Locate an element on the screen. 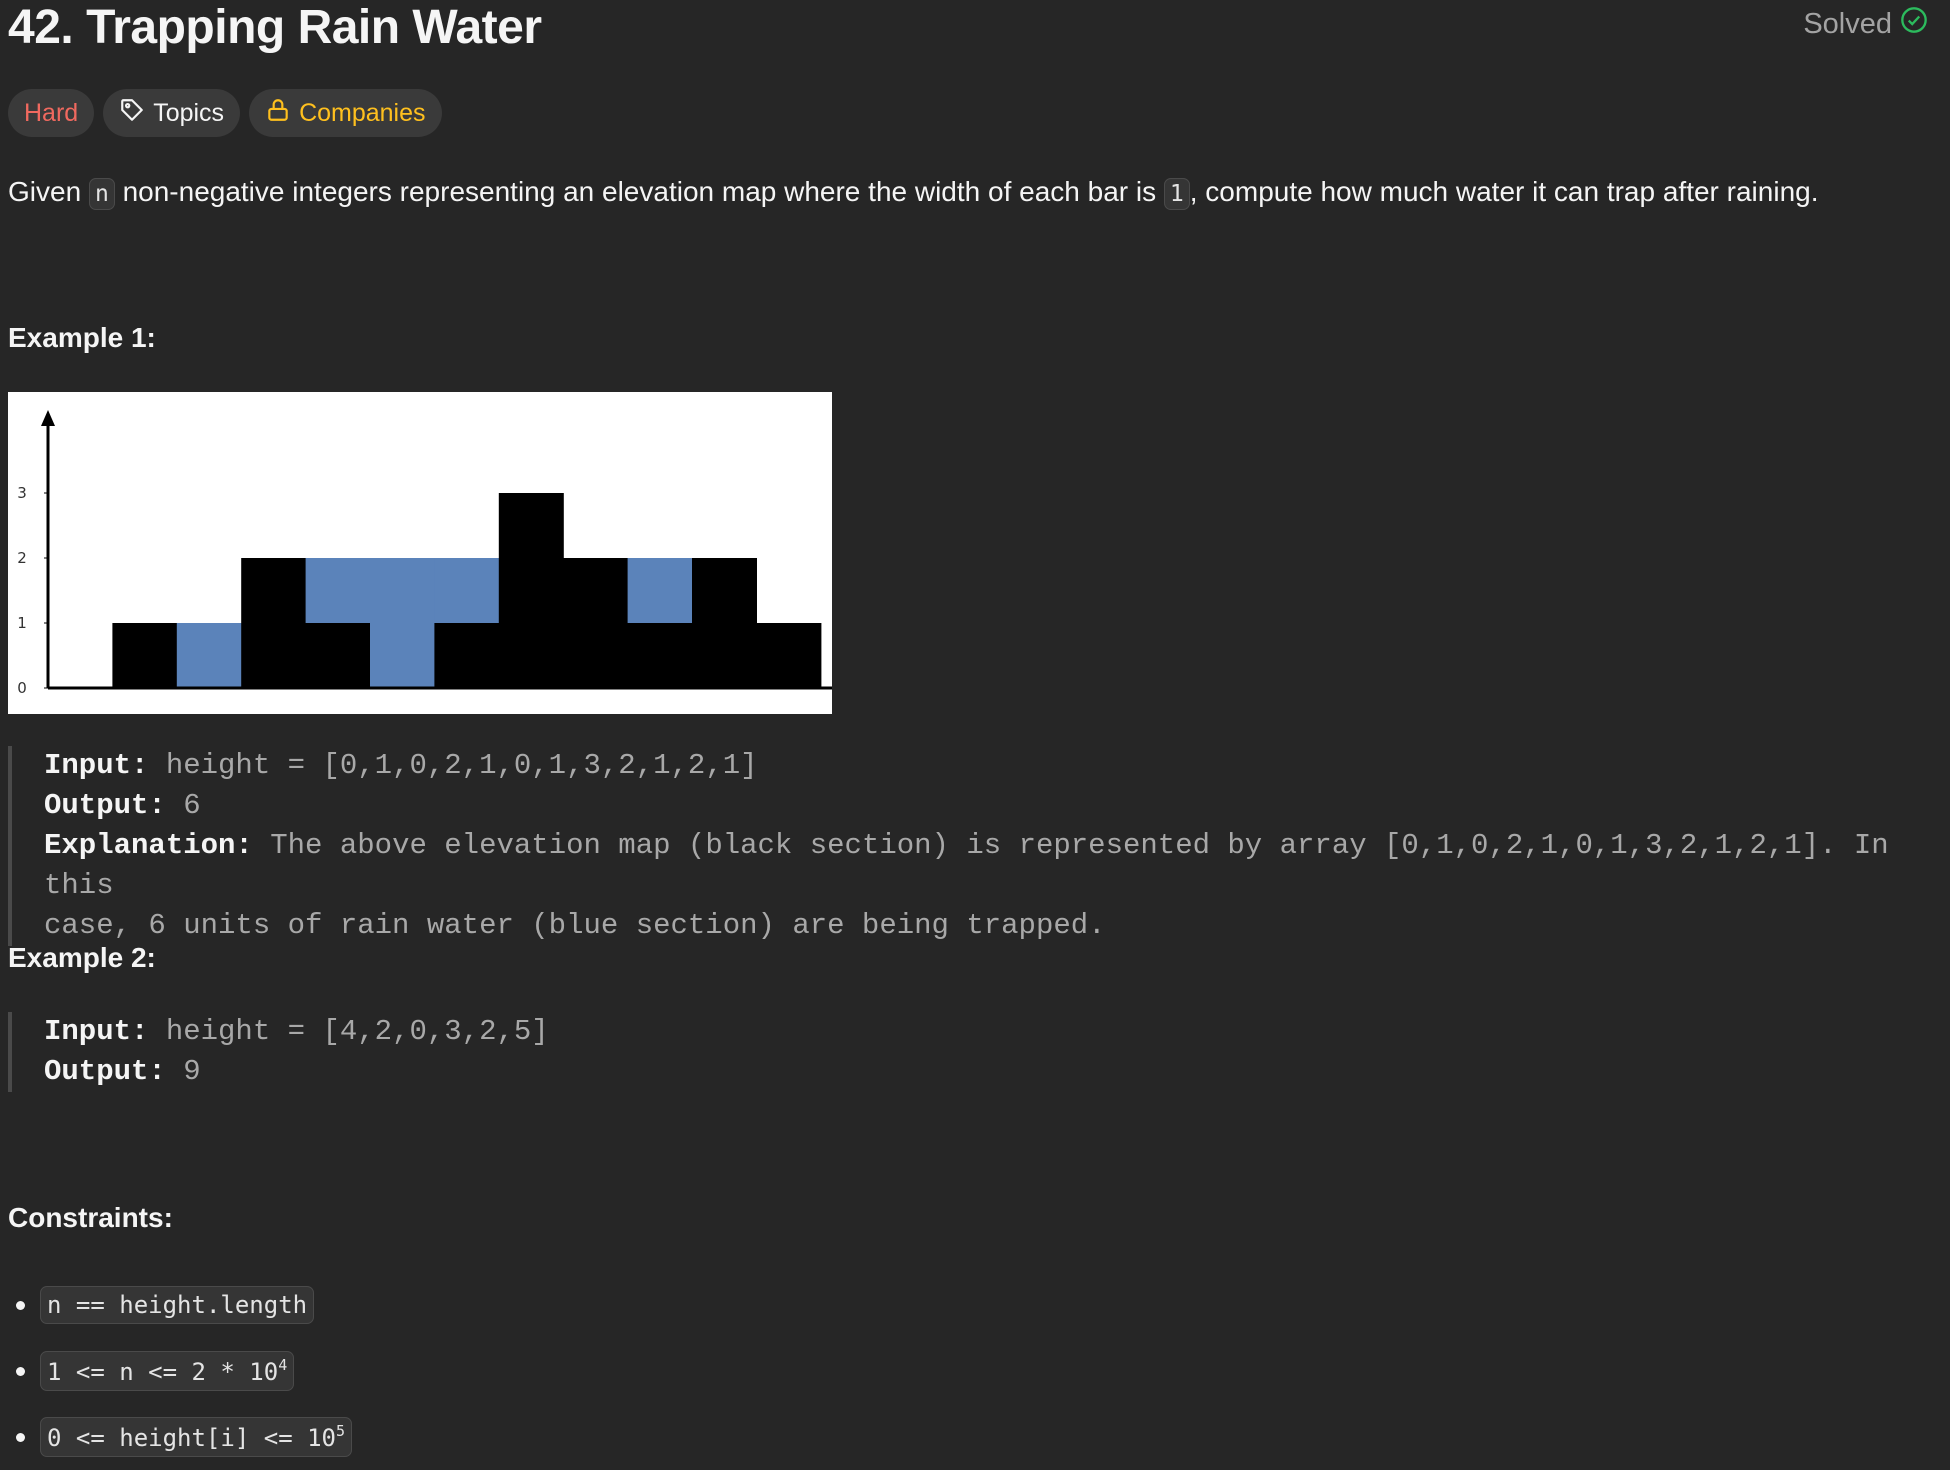  constraint-1: n == height.length is located at coordinates (177, 1305).